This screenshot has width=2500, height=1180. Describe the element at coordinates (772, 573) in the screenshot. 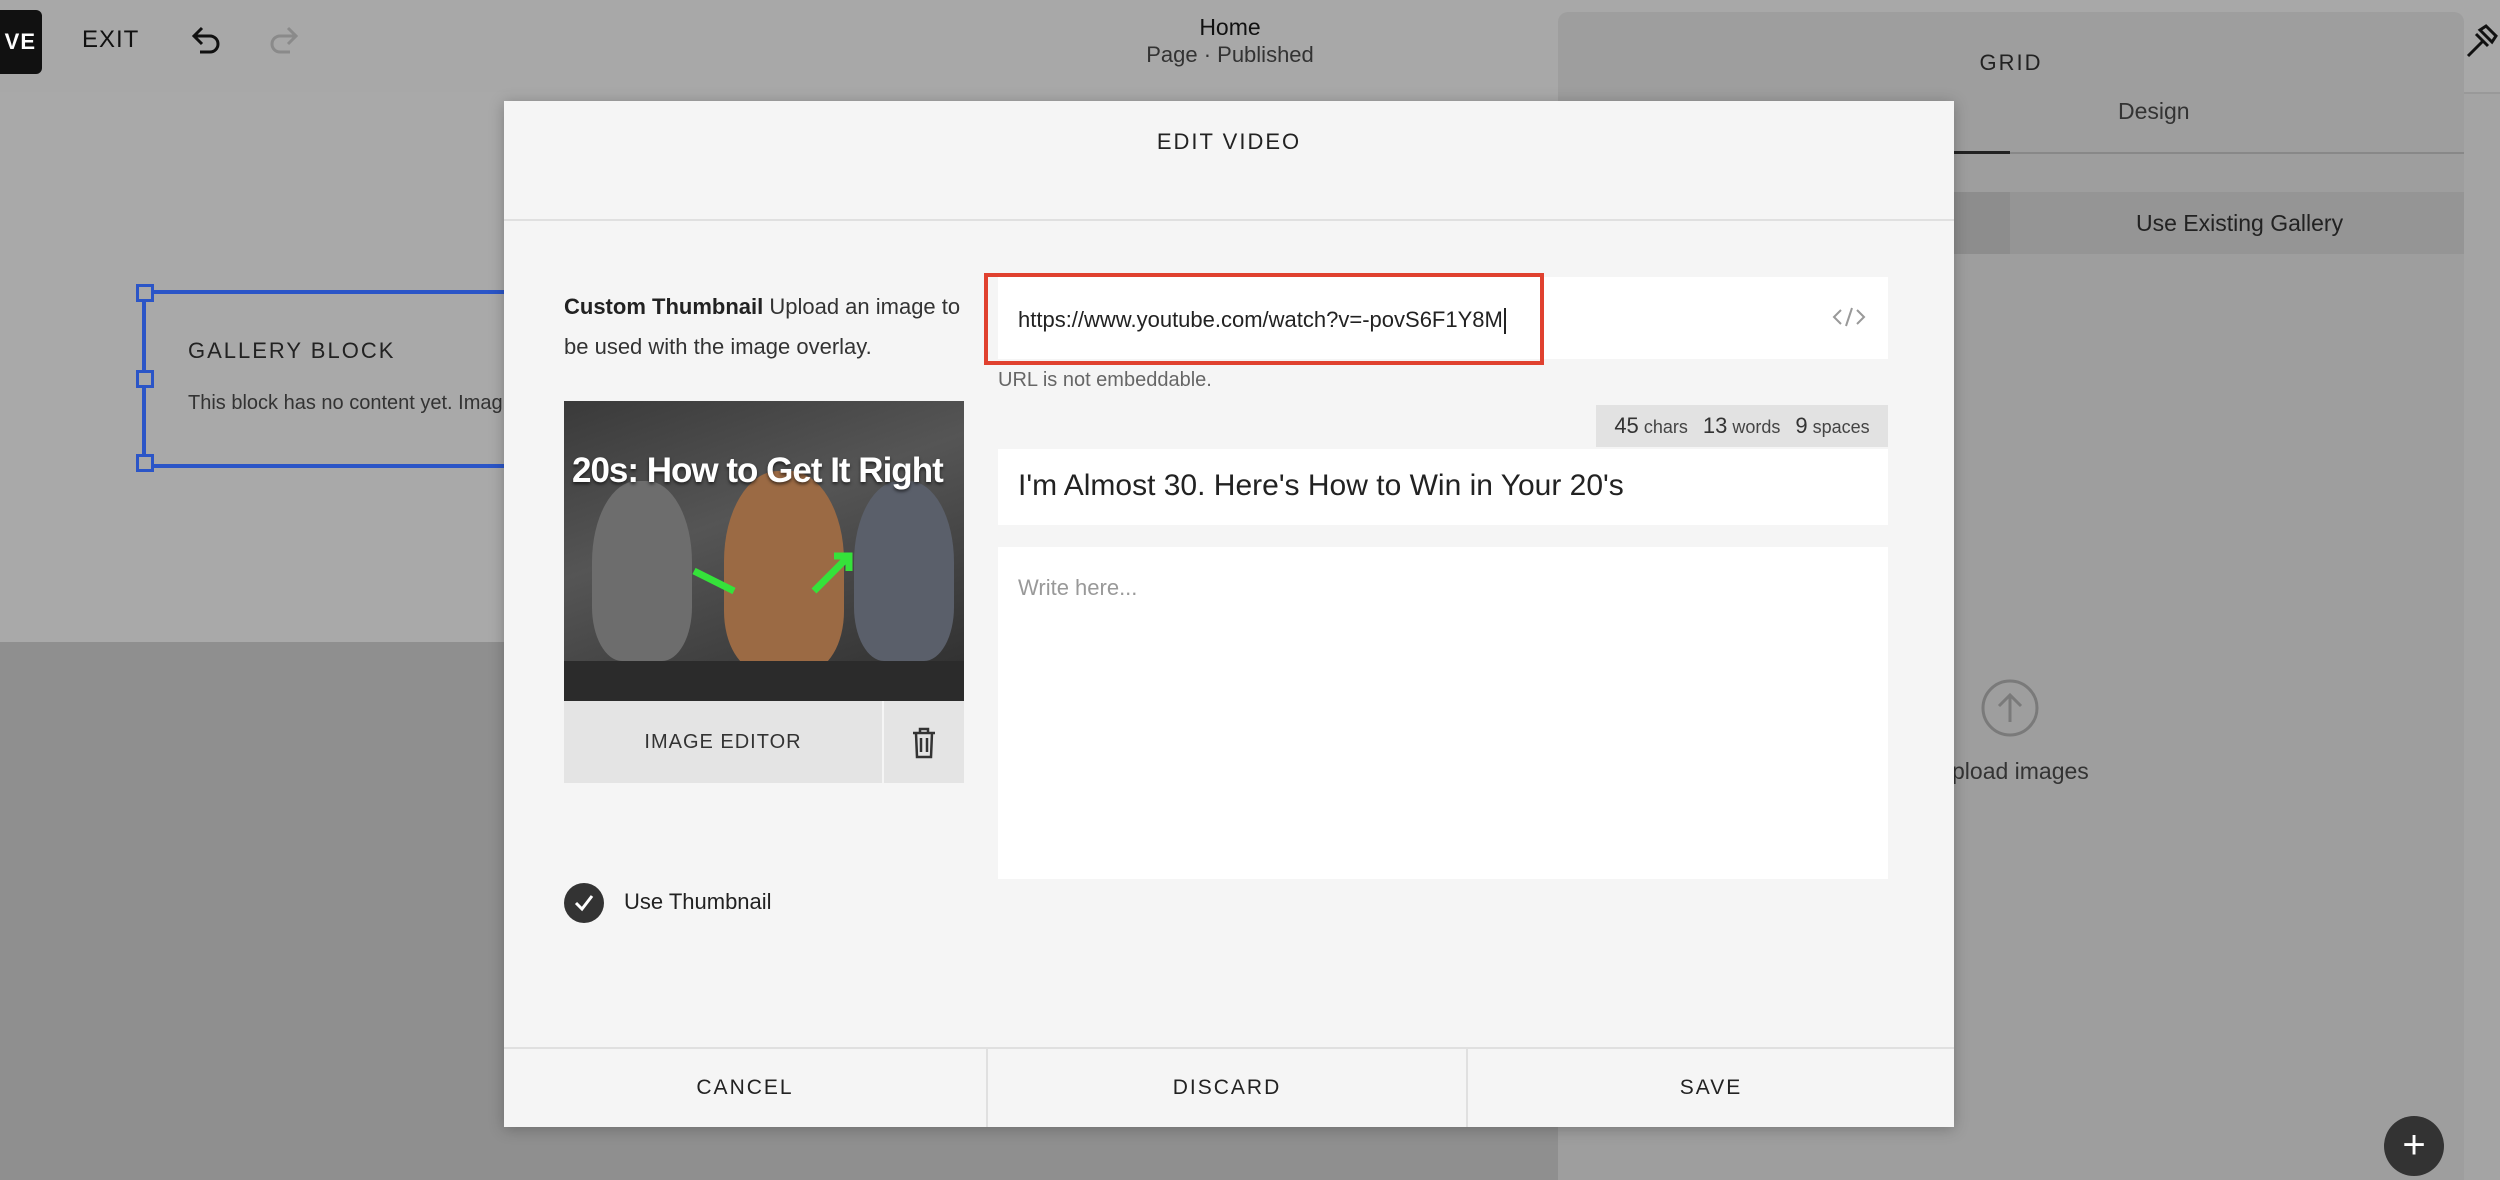

I see `green-arrow-icon` at that location.